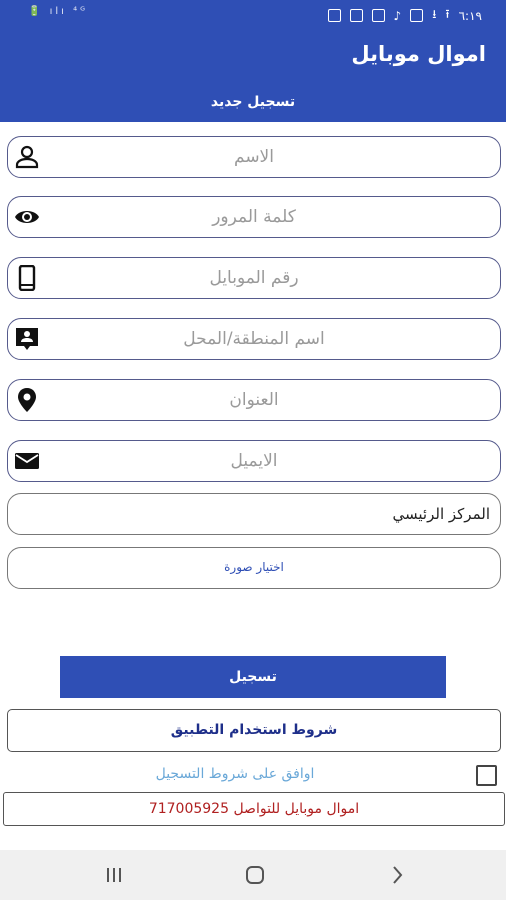 This screenshot has width=506, height=900. What do you see at coordinates (397, 15) in the screenshot?
I see `music-icon: ♪` at bounding box center [397, 15].